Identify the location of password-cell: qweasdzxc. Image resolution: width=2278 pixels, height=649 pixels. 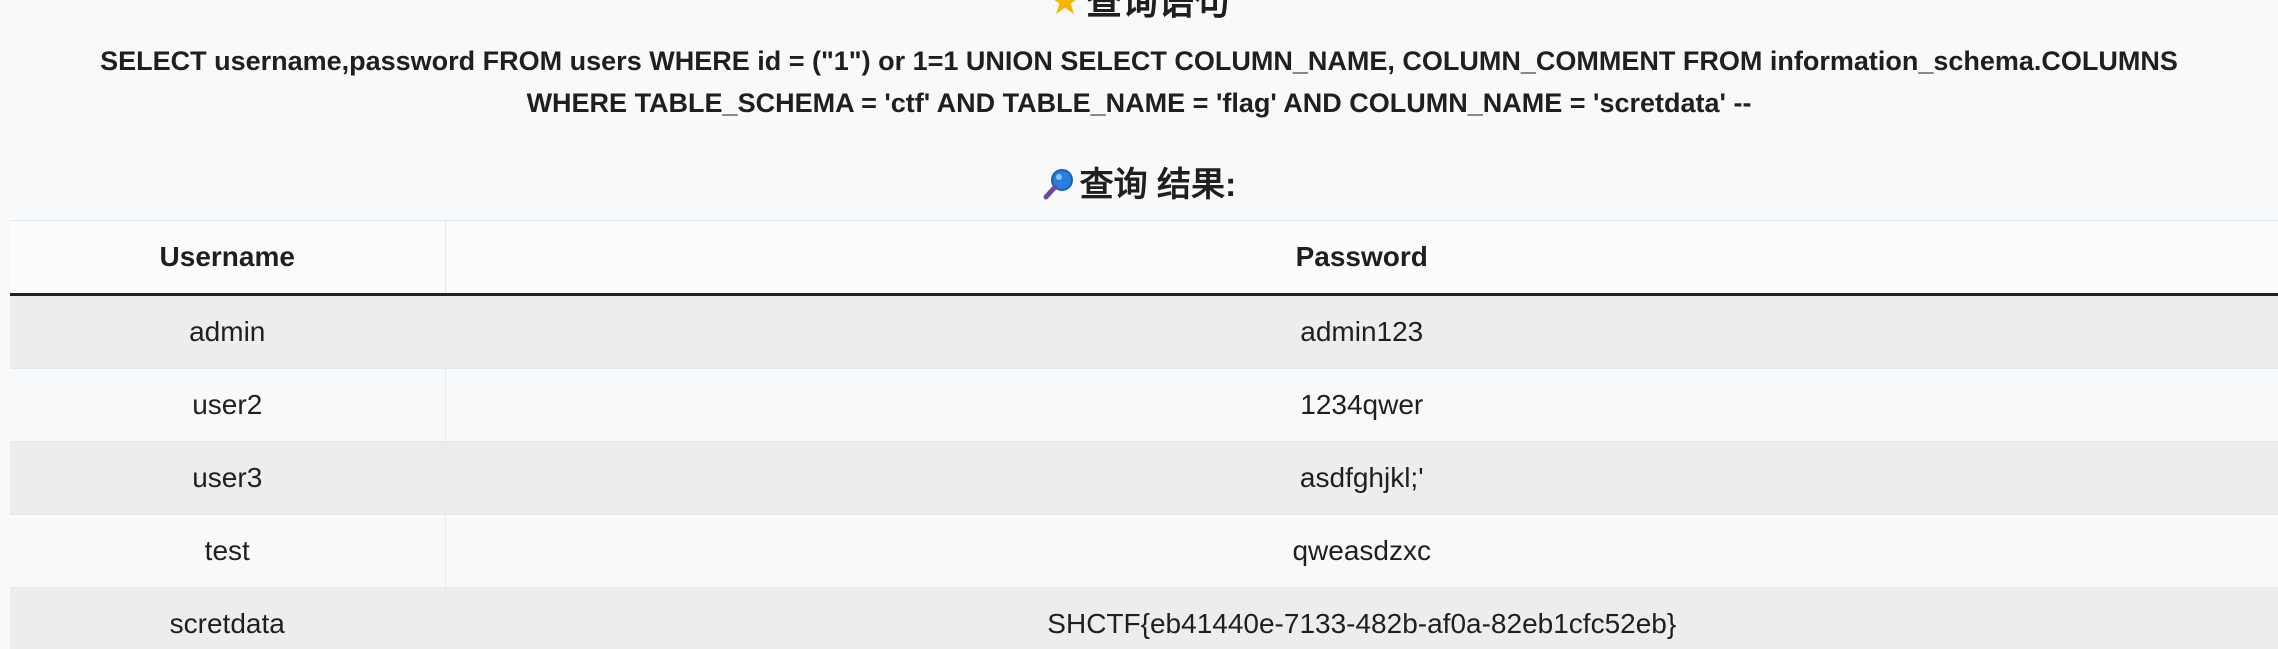
(1361, 551).